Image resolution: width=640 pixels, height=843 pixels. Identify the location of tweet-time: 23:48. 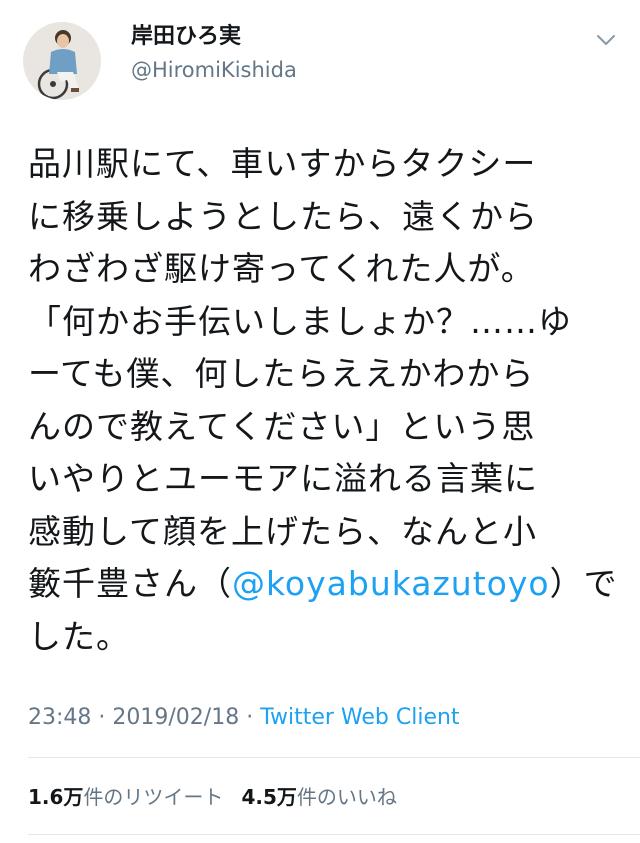
(59, 717).